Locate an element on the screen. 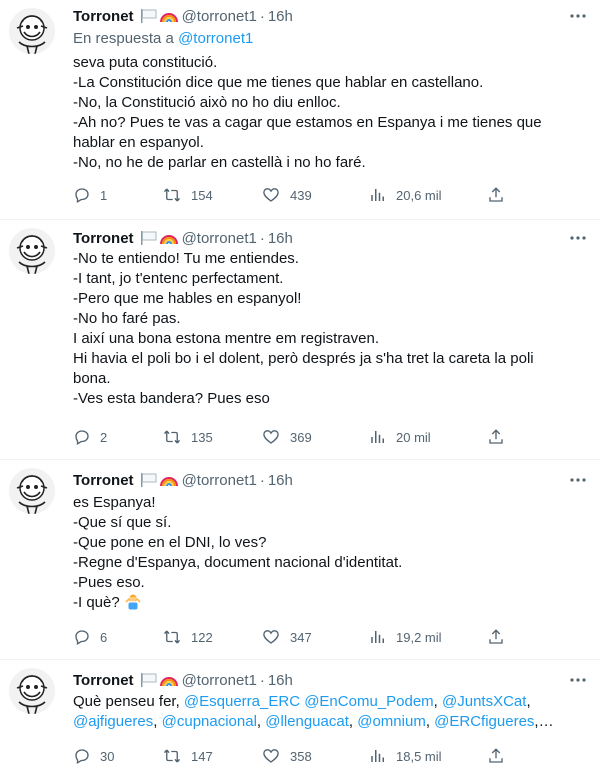  text-line: -Que pone en el DNI, lo ves? is located at coordinates (170, 542).